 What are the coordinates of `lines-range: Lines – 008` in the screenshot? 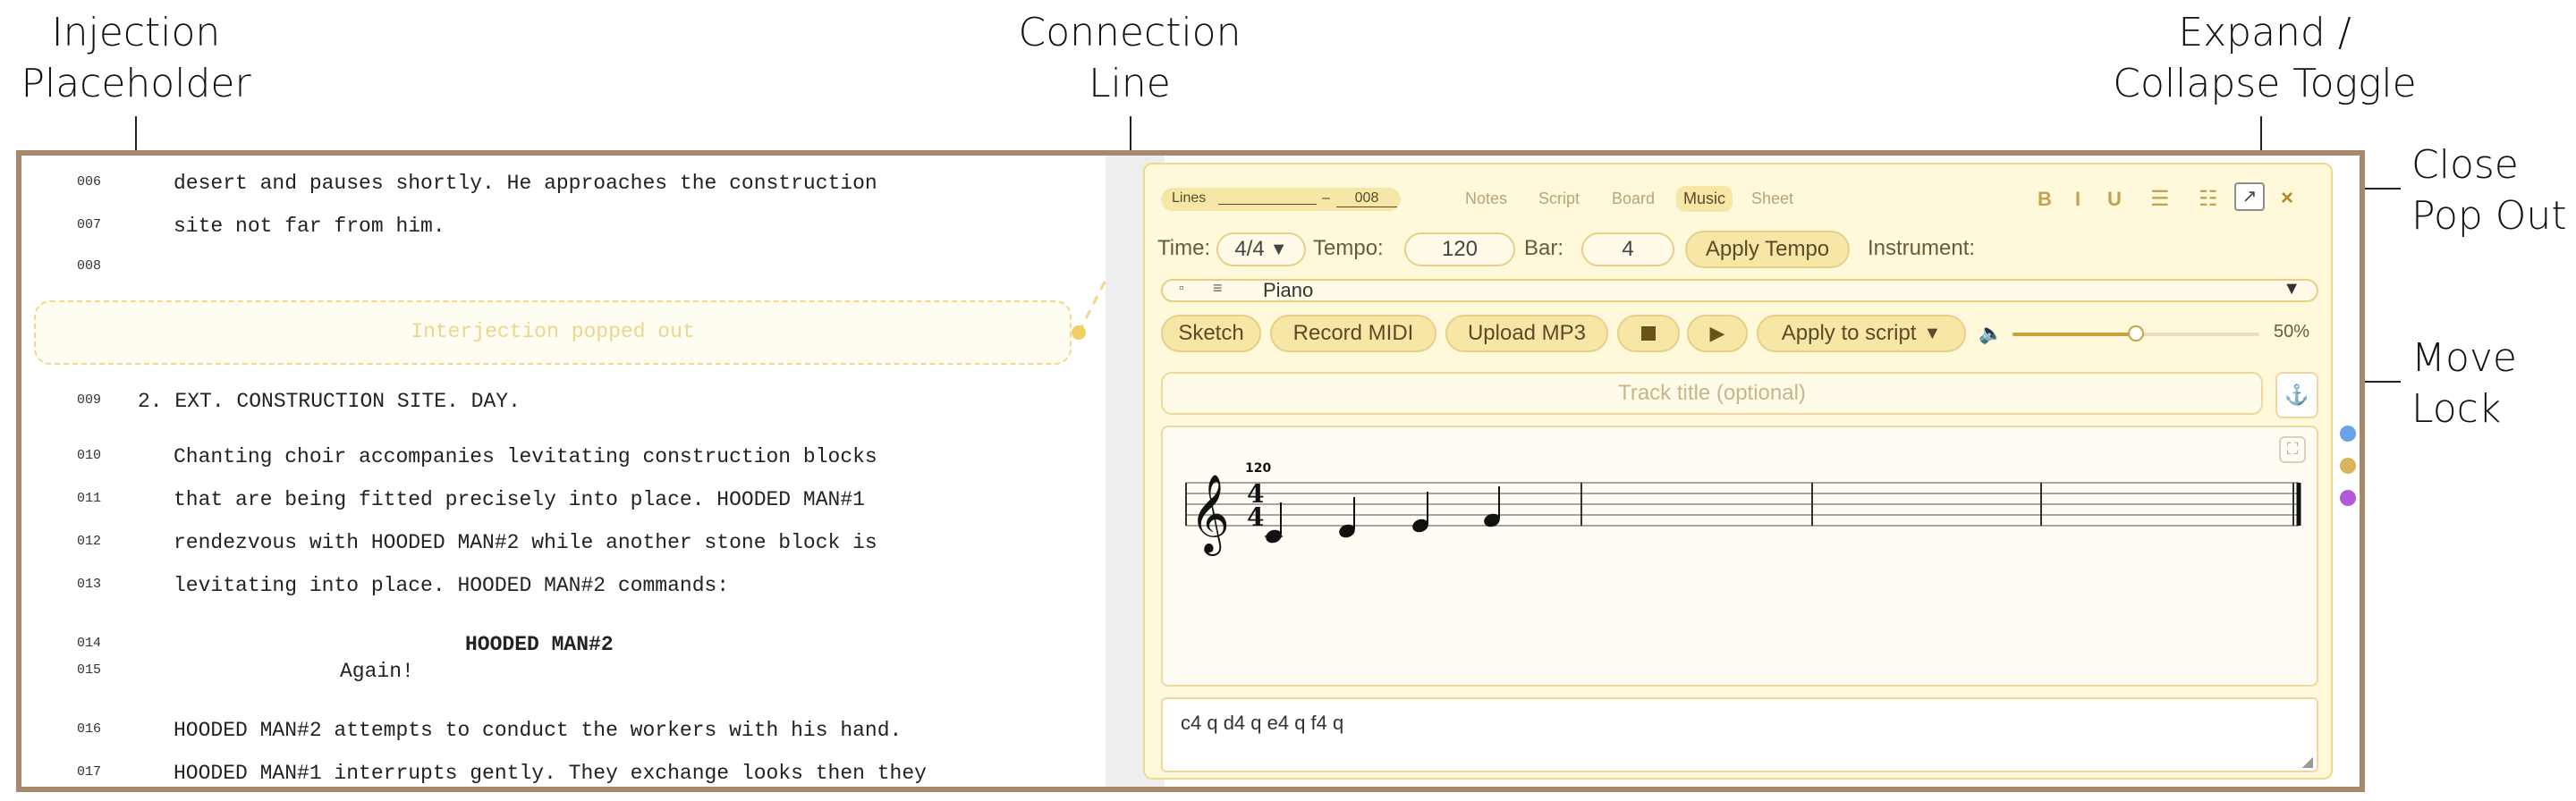 It's located at (1281, 200).